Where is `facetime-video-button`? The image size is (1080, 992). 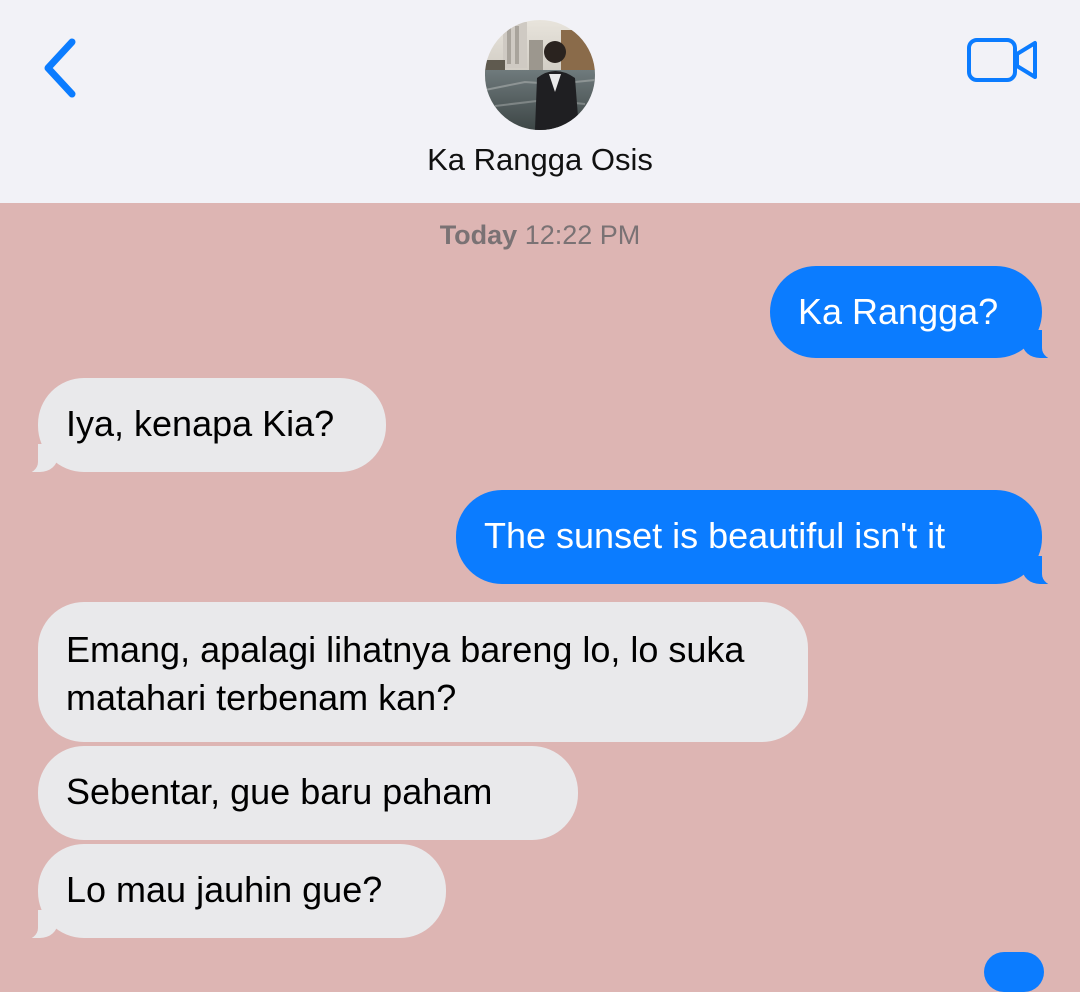
facetime-video-button is located at coordinates (1003, 60).